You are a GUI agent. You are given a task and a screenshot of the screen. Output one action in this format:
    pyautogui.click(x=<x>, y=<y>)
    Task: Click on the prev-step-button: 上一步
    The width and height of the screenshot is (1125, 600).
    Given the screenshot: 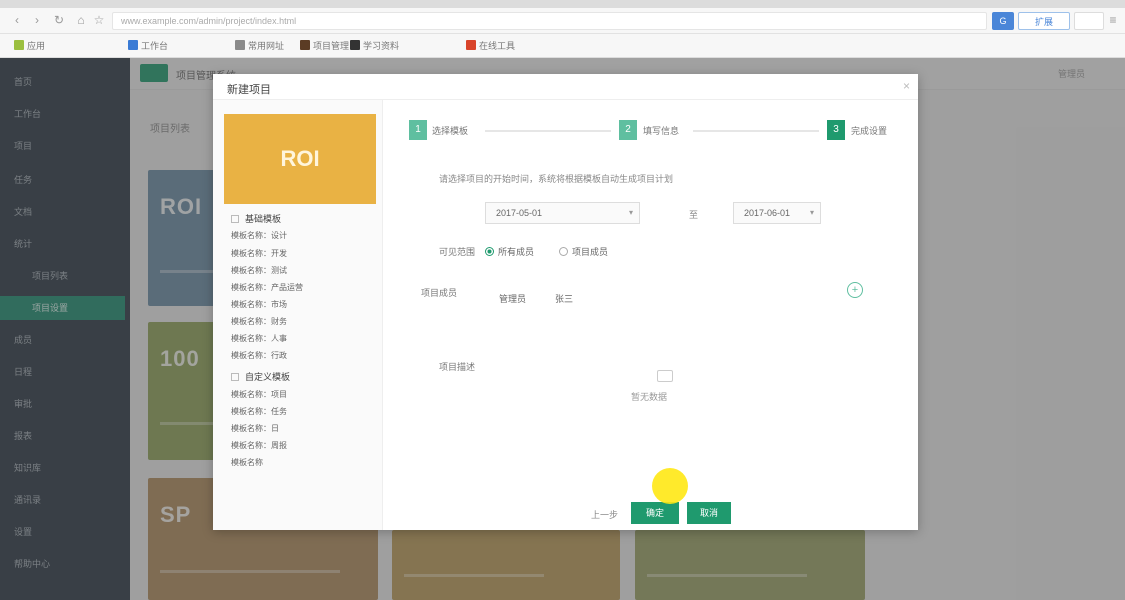 What is the action you would take?
    pyautogui.click(x=604, y=514)
    